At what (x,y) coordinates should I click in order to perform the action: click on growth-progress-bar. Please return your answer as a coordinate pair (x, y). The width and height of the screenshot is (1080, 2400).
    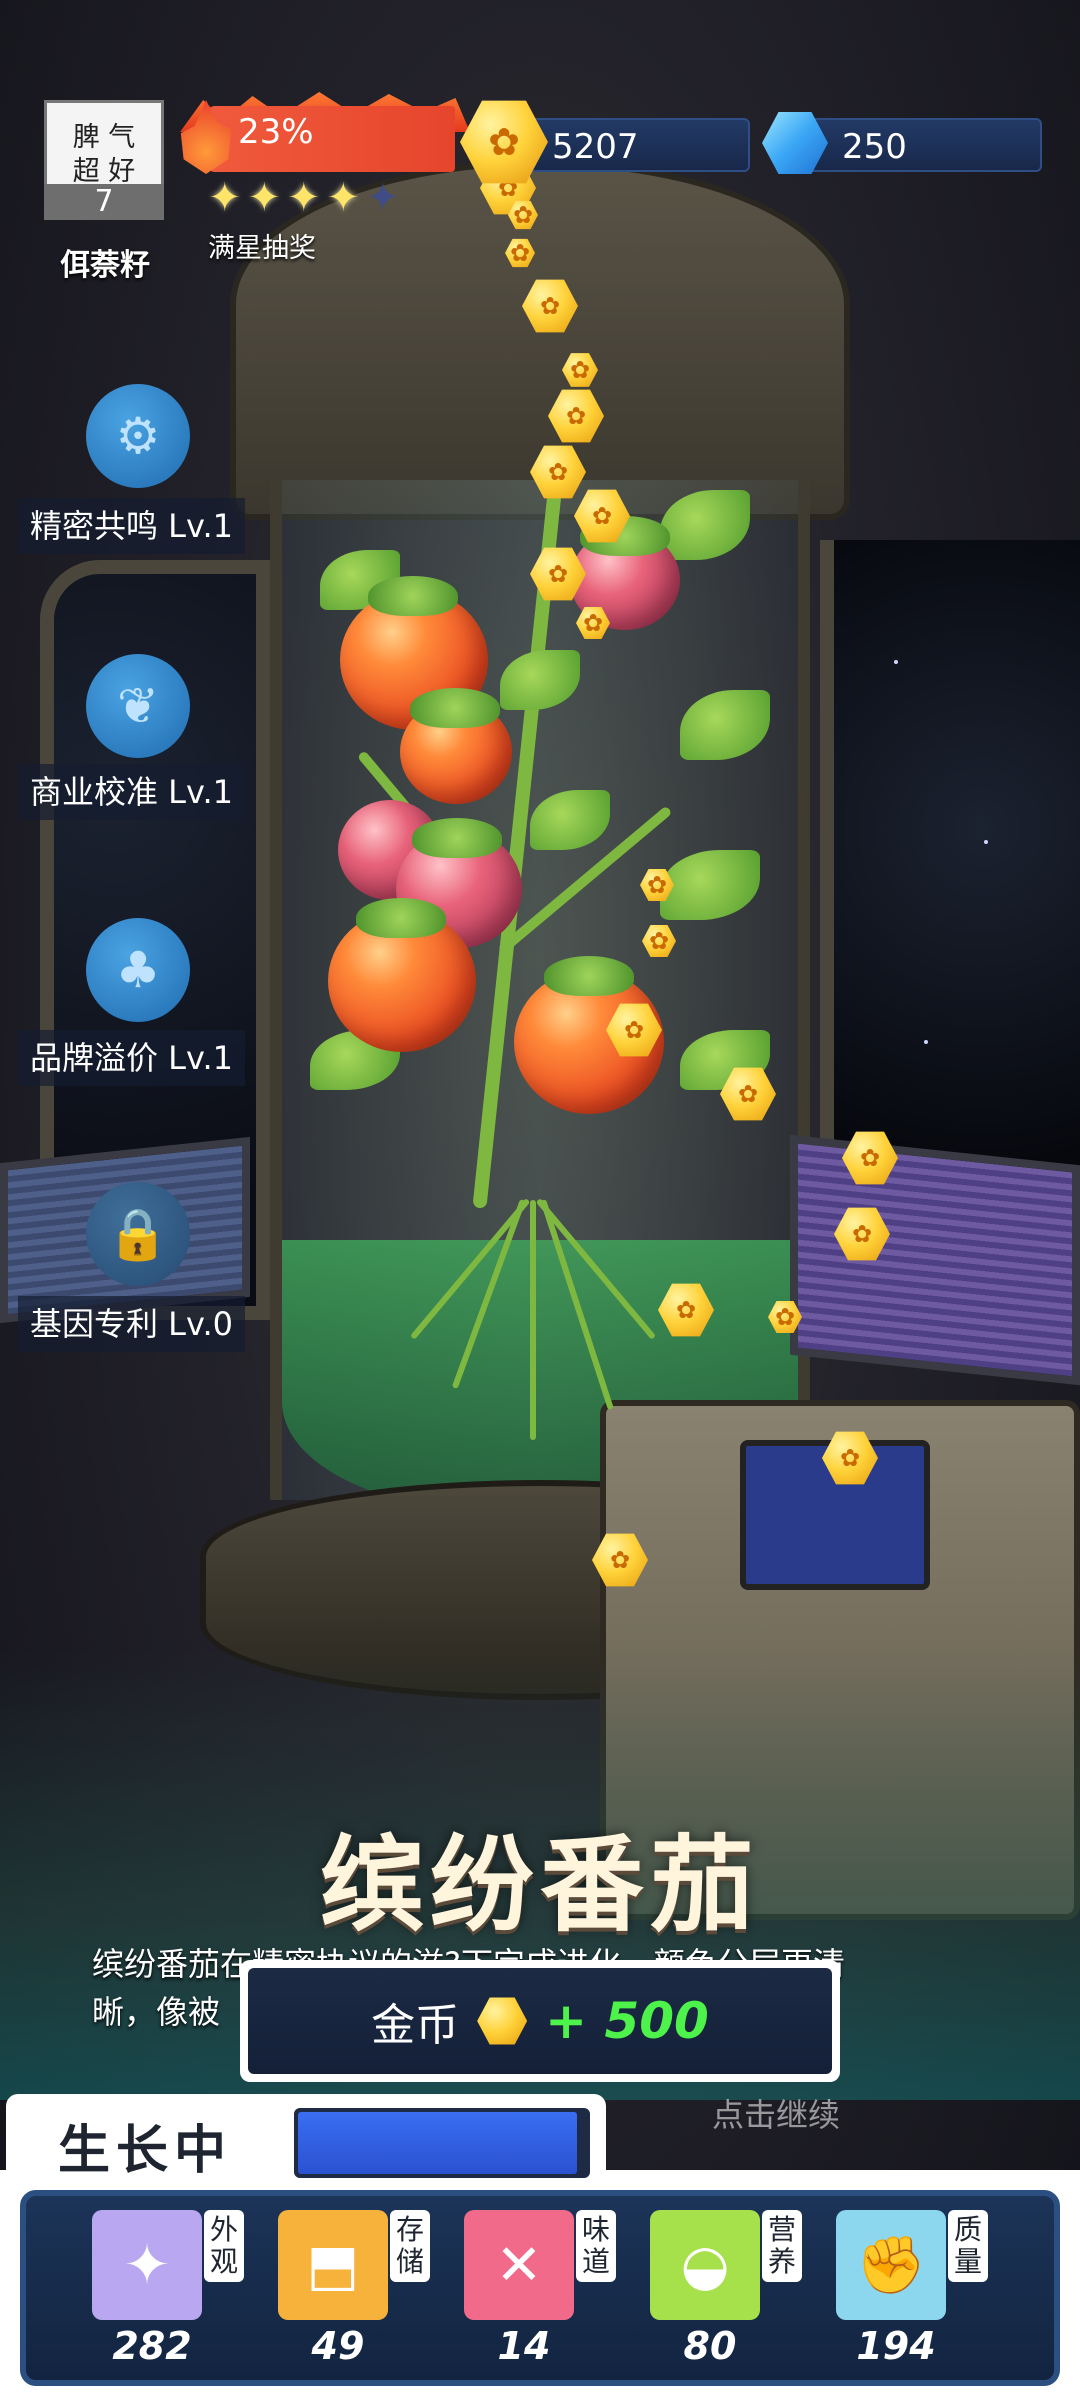
    Looking at the image, I should click on (442, 2143).